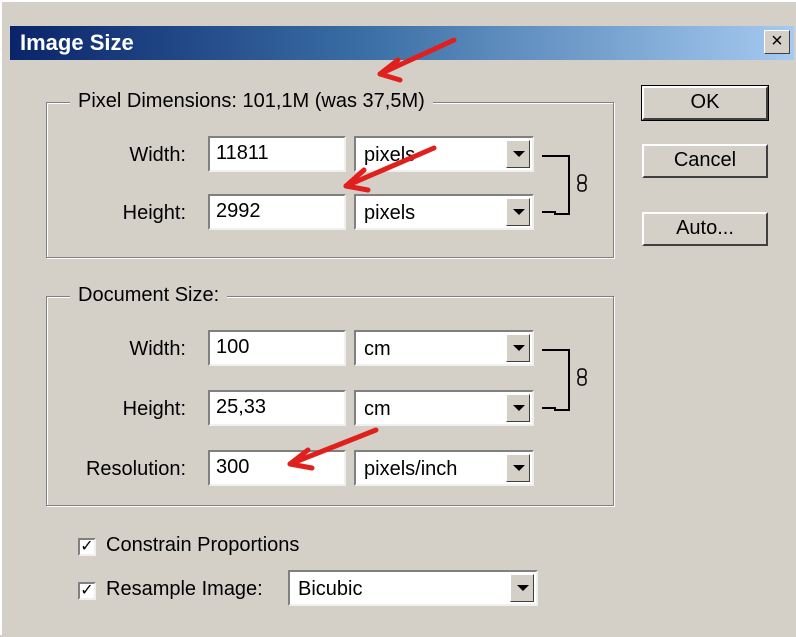  Describe the element at coordinates (251, 101) in the screenshot. I see `pixel-dimensions-legend: Pixel Dimensions: 101,1M (was 37,5M)` at that location.